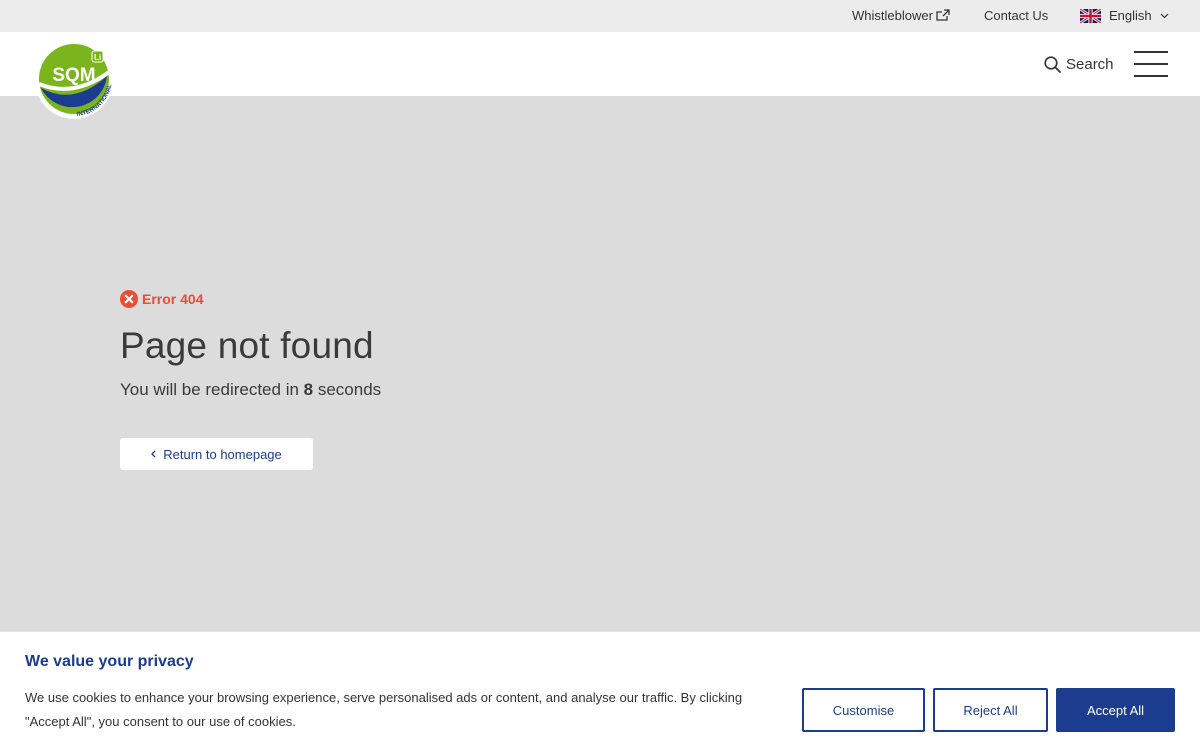 The width and height of the screenshot is (1200, 750). I want to click on return-homepage-label: Return to homepage, so click(222, 454).